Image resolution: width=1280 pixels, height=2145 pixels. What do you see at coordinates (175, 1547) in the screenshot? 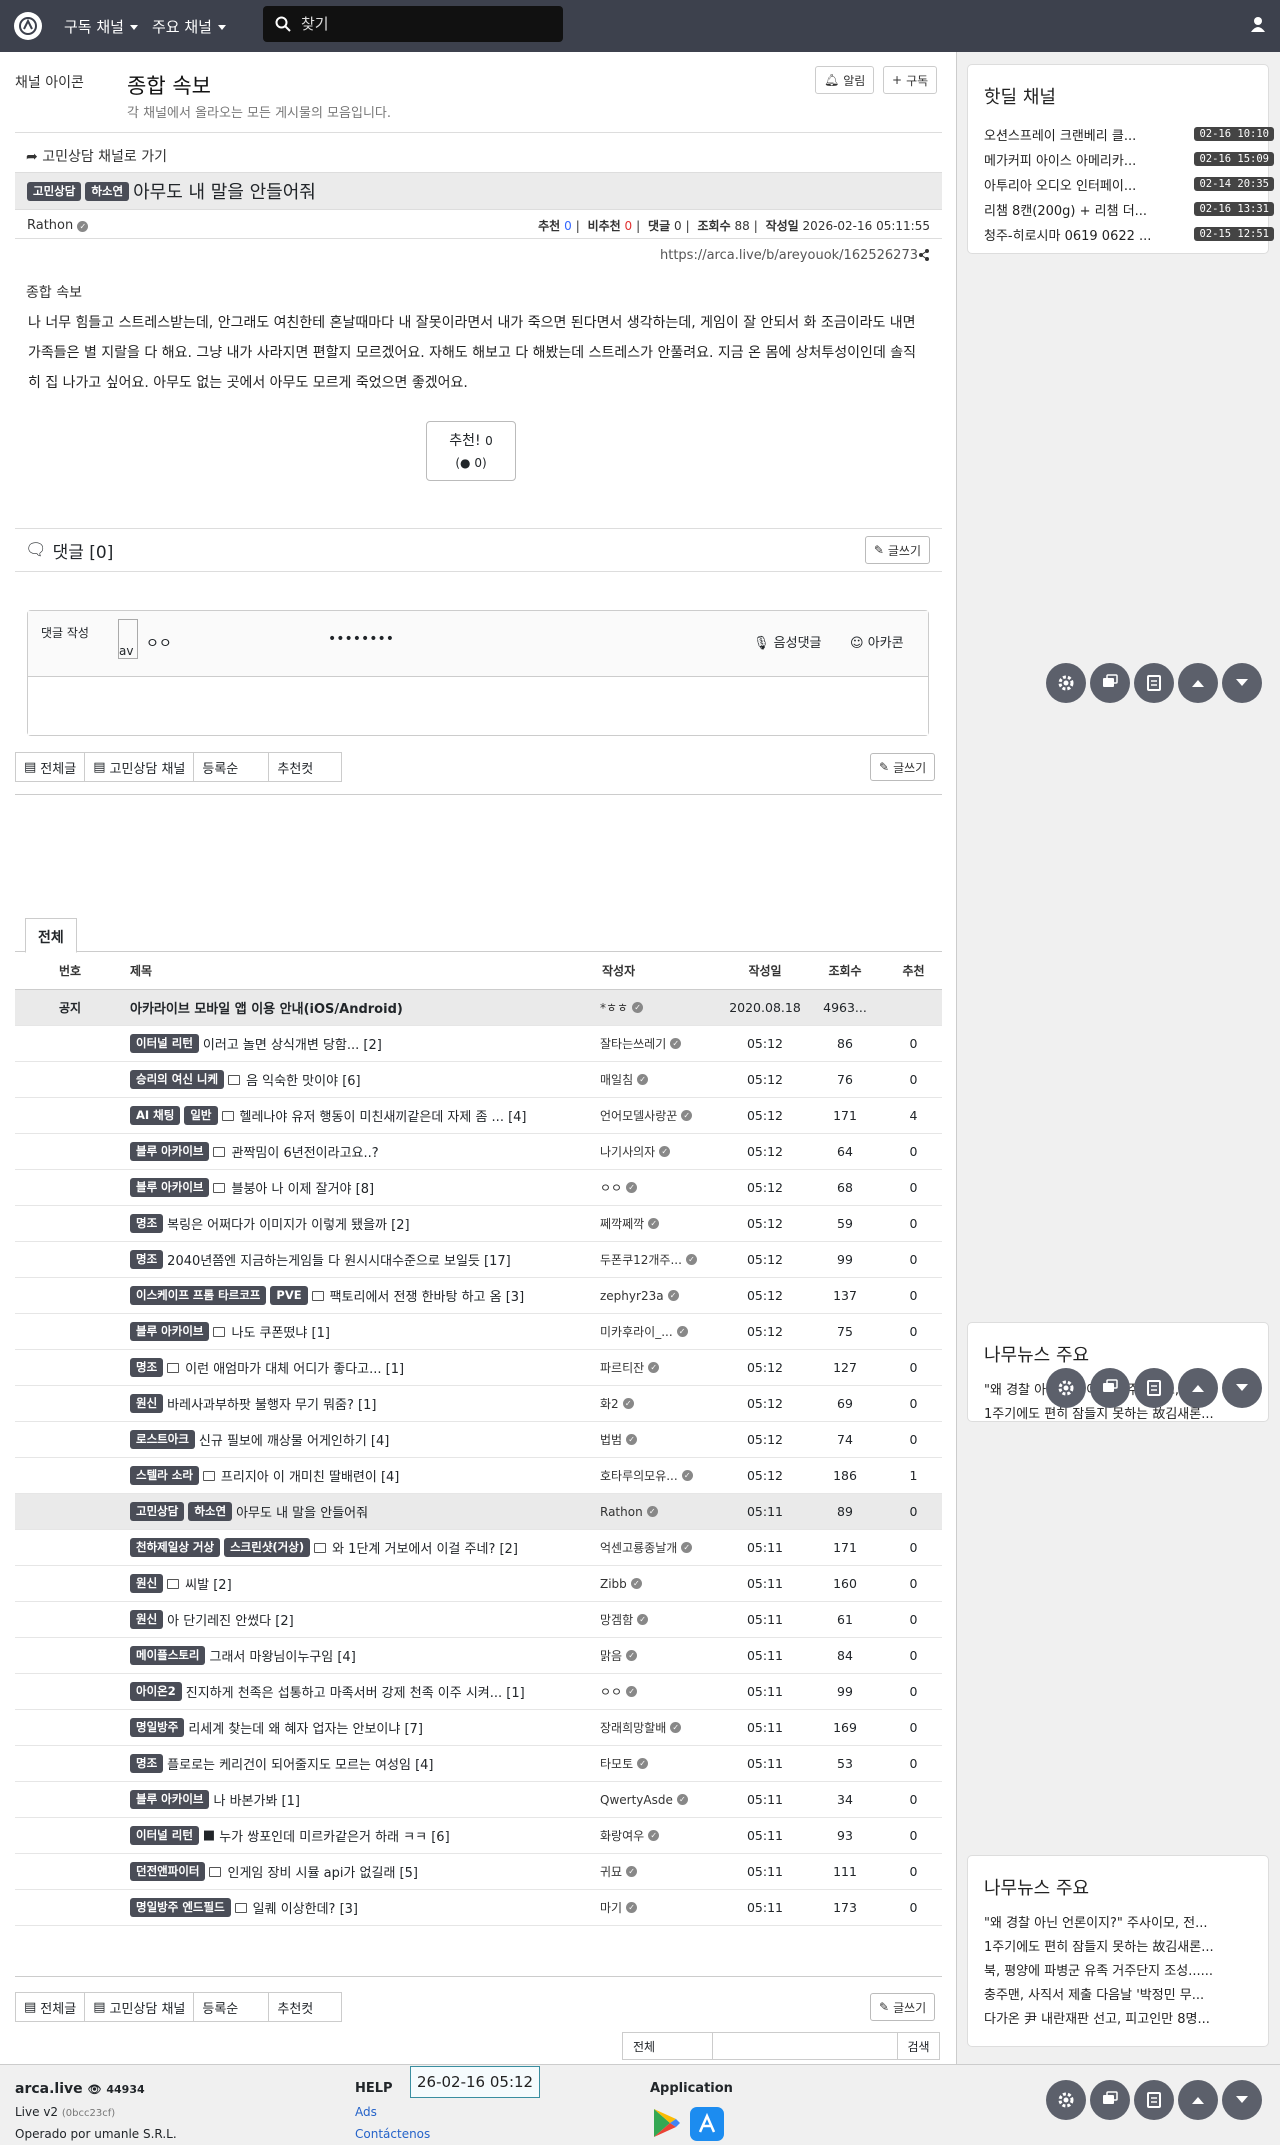
I see `category-badge: 천하제일상 거상` at bounding box center [175, 1547].